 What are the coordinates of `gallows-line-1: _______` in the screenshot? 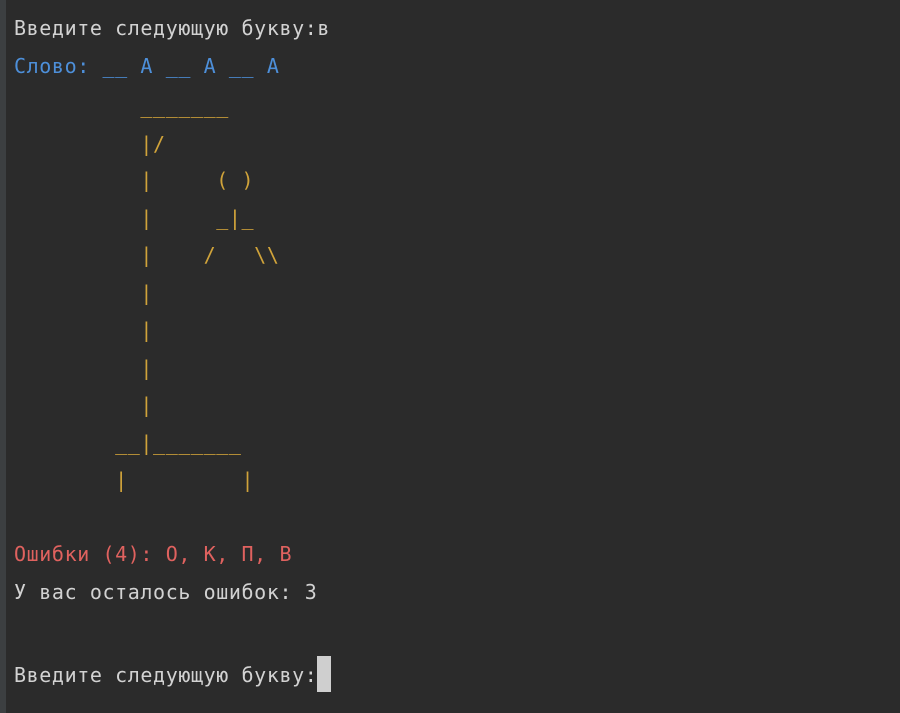 It's located at (121, 106).